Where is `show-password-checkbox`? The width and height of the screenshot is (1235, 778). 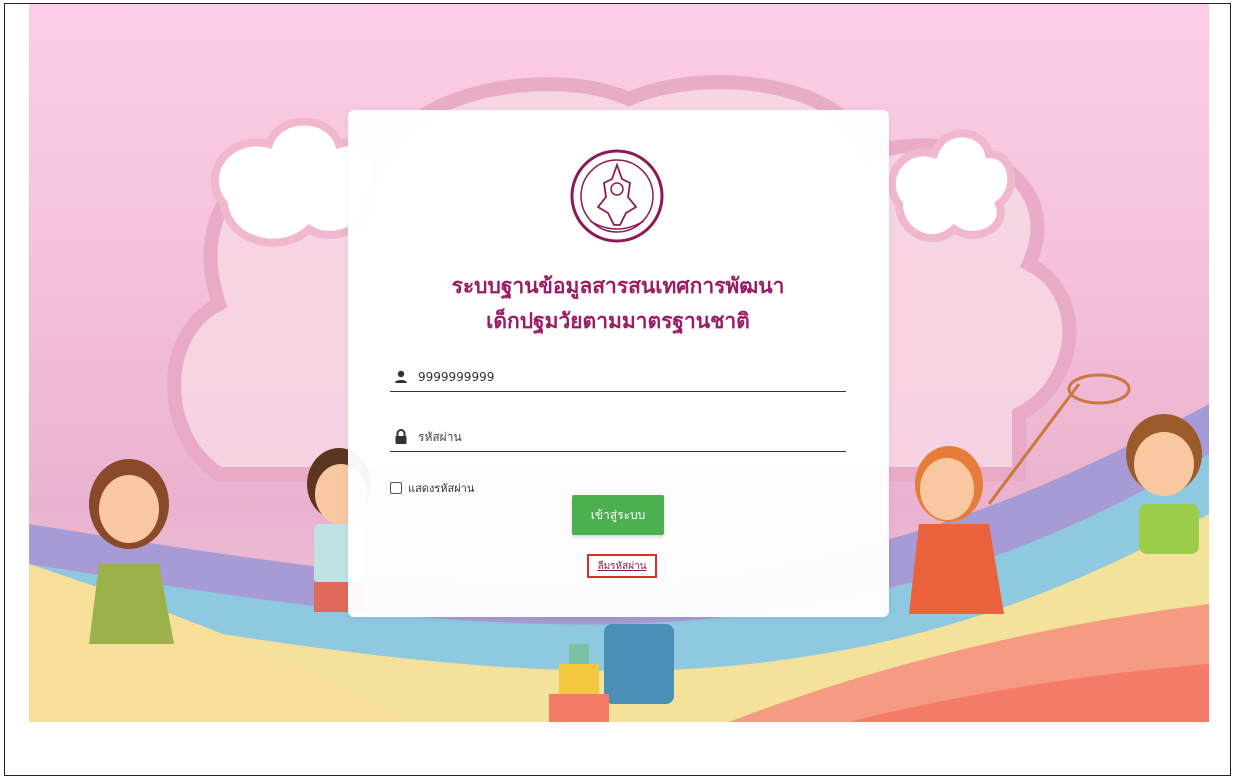
show-password-checkbox is located at coordinates (396, 488).